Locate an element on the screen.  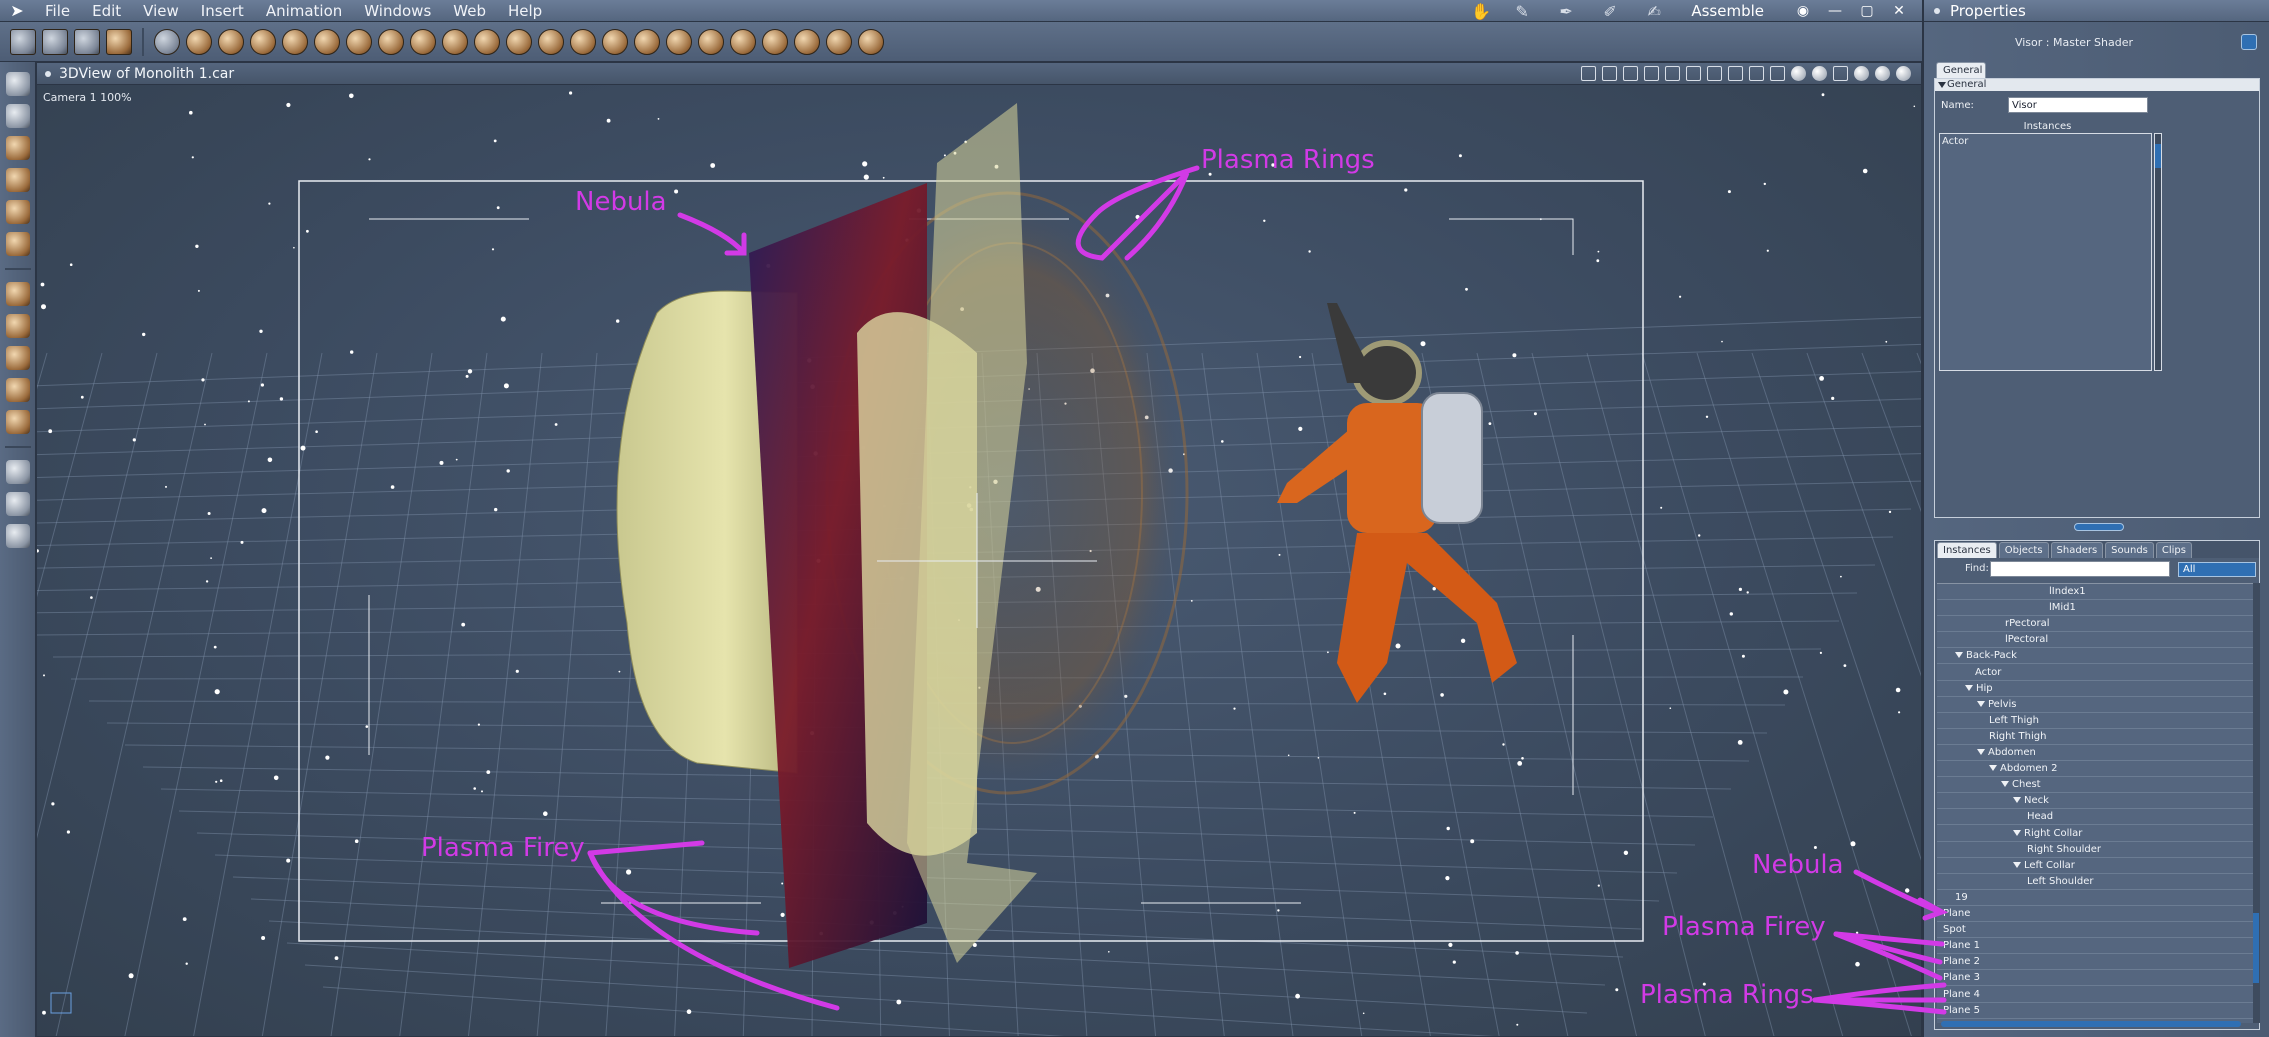
tab-objects: Objects is located at coordinates (2023, 550).